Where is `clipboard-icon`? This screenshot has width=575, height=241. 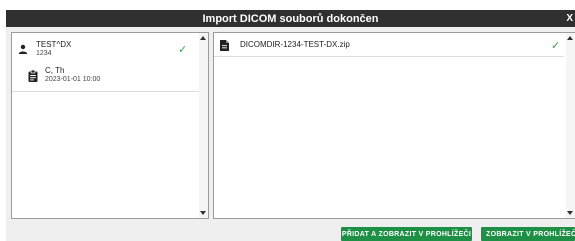
clipboard-icon is located at coordinates (33, 76).